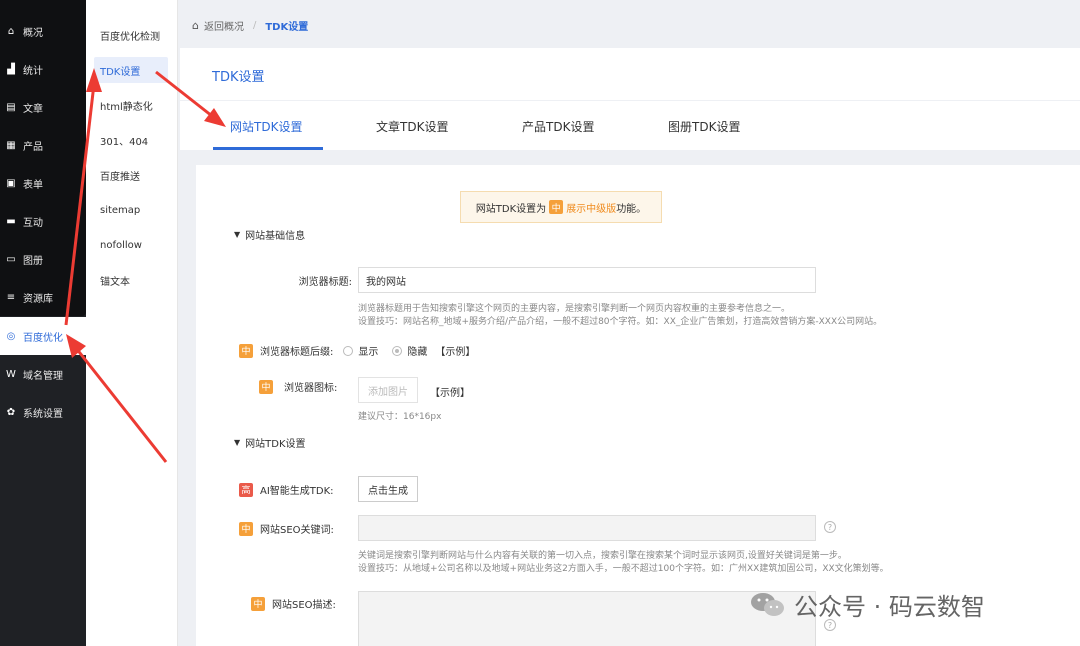  Describe the element at coordinates (889, 607) in the screenshot. I see `watermark-text: 公众号 · 码云数智` at that location.